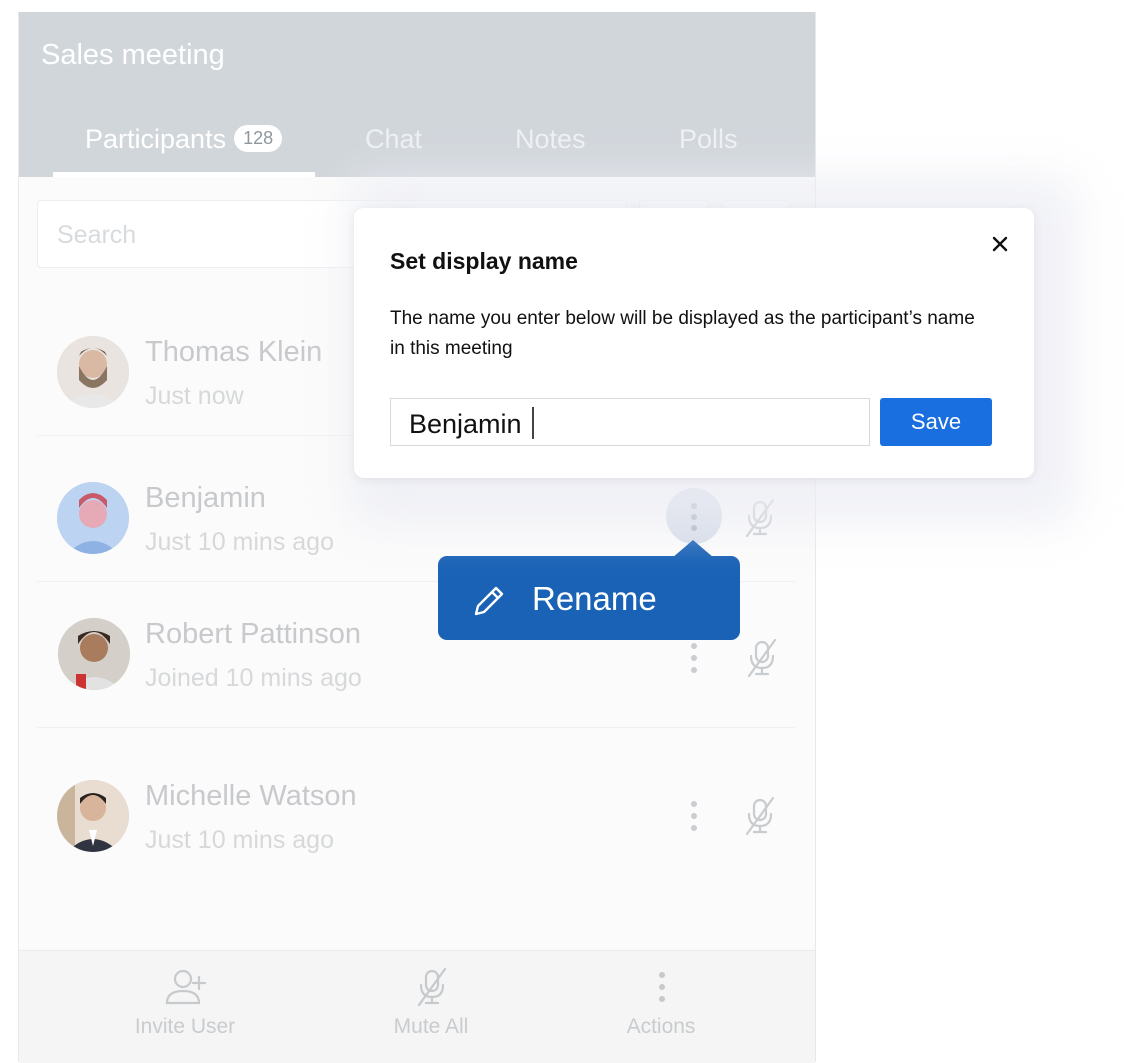  I want to click on participant-name: Michelle Watson, so click(251, 796).